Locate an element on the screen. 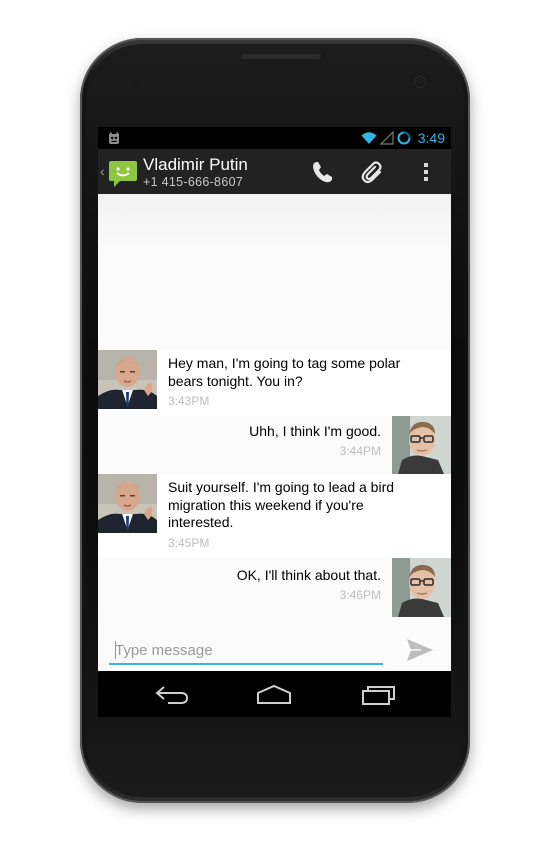 The image size is (550, 853). status-icons: 3:49 is located at coordinates (403, 138).